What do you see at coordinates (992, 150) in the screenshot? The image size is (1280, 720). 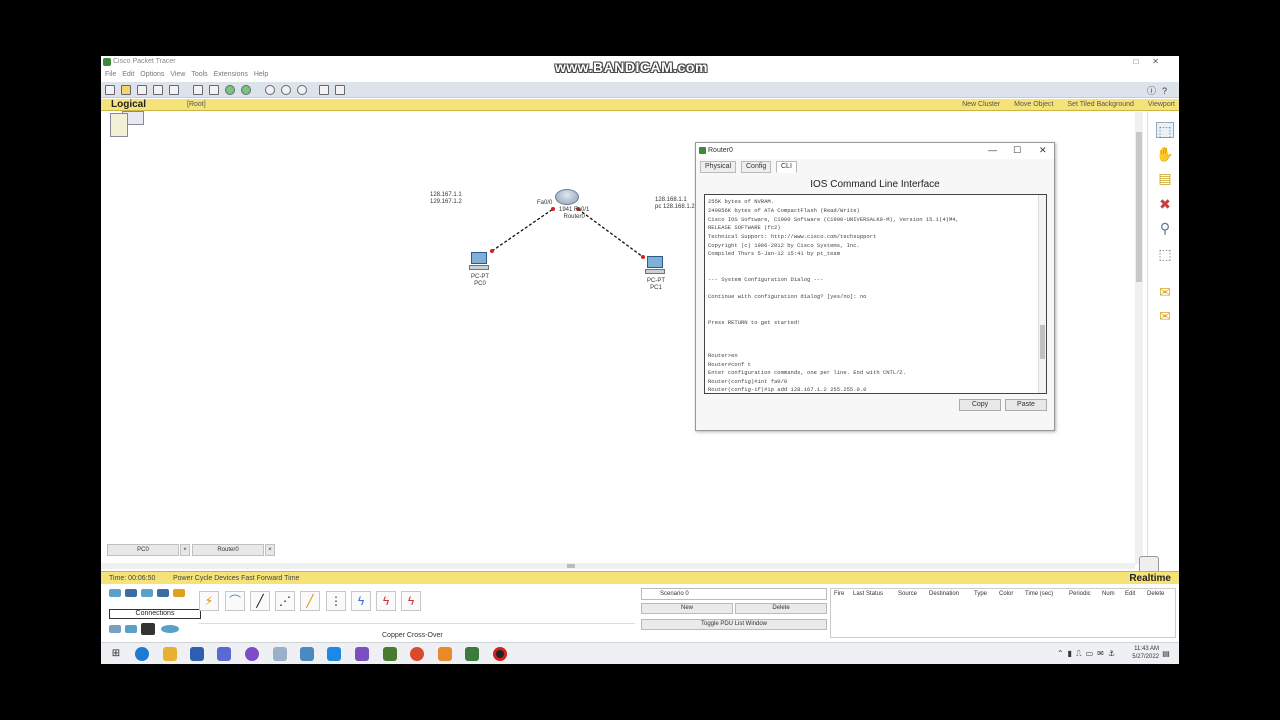 I see `minimize-icon: —` at bounding box center [992, 150].